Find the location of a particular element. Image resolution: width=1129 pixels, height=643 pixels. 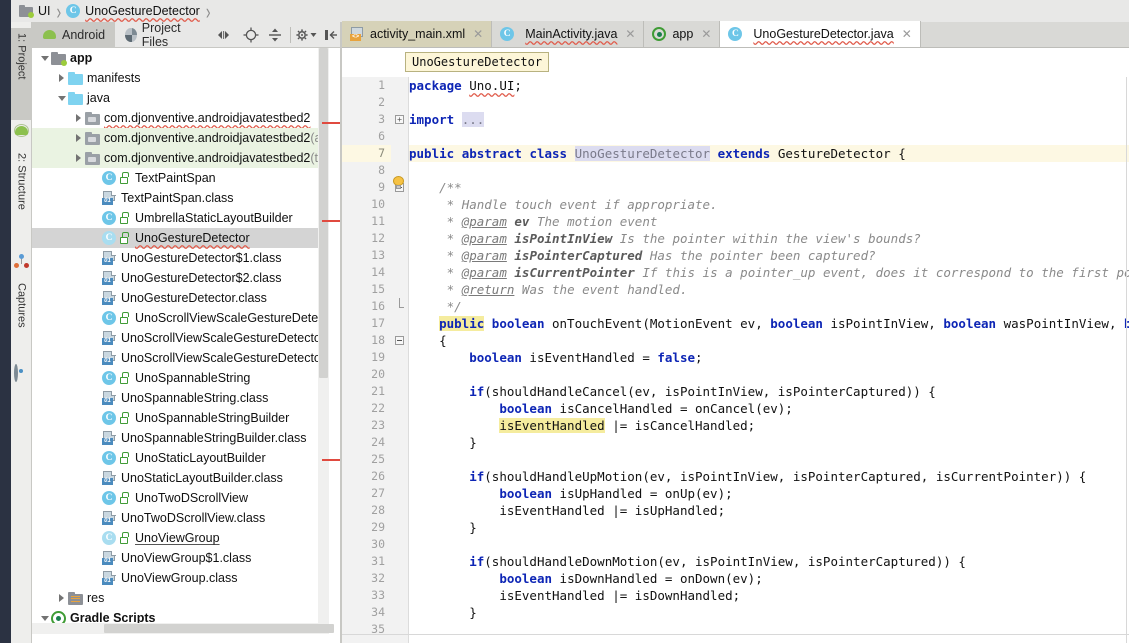

line-number: 19 is located at coordinates (364, 357).